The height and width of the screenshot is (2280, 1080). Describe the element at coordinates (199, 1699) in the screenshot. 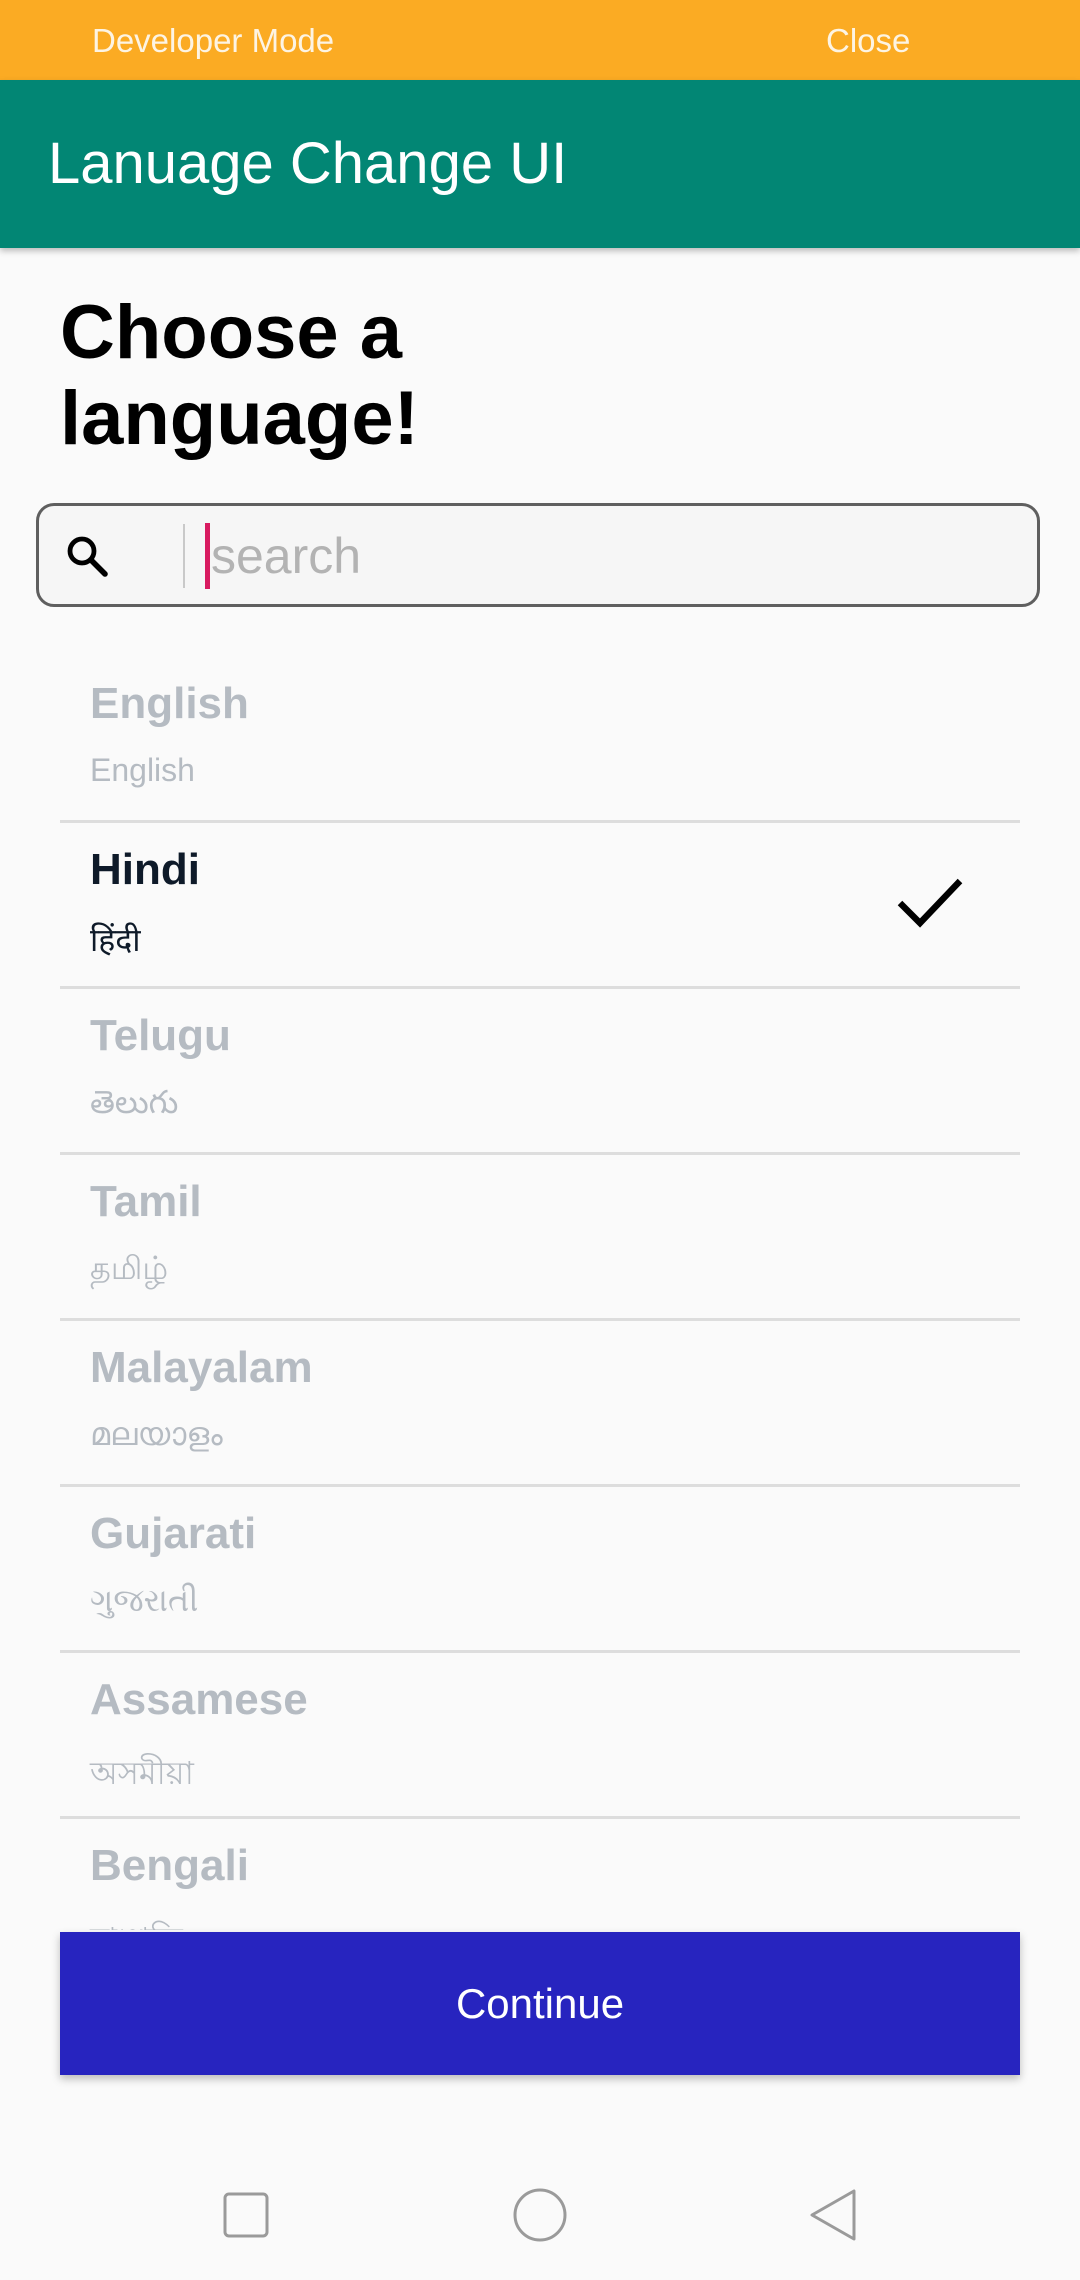

I see `language-name: Assamese` at that location.